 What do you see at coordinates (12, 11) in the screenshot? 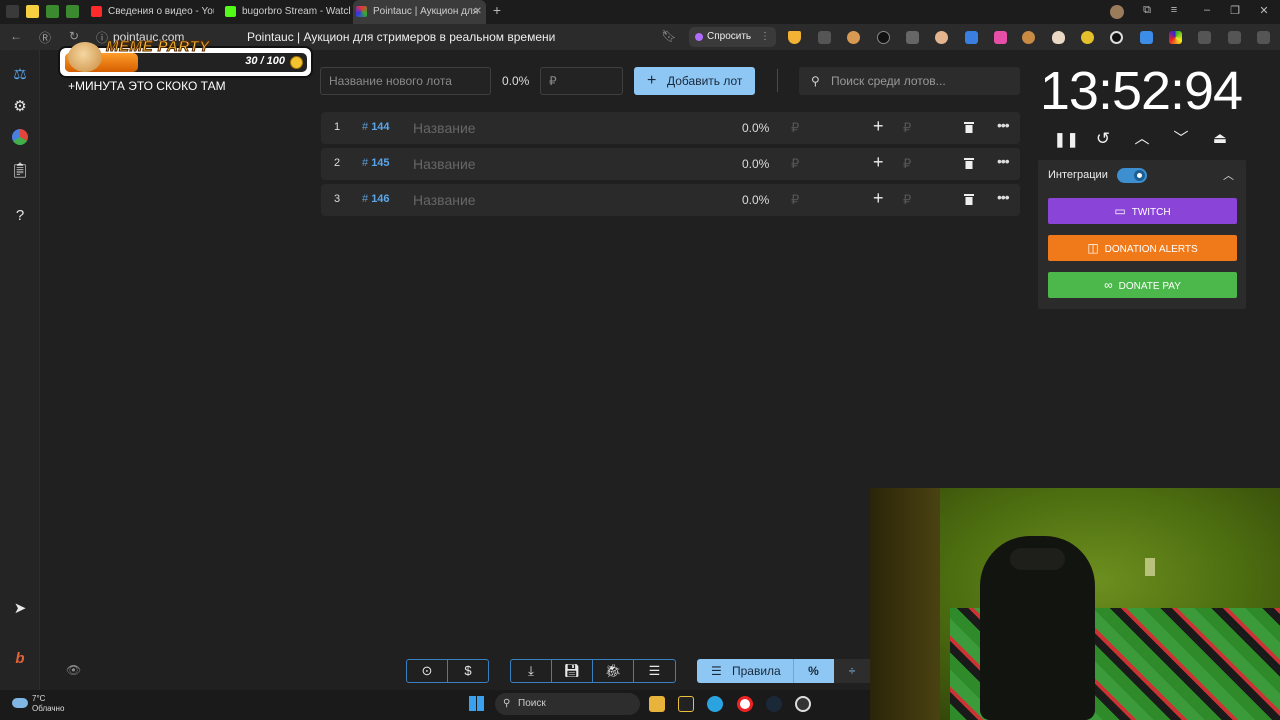
I see `page-icon` at bounding box center [12, 11].